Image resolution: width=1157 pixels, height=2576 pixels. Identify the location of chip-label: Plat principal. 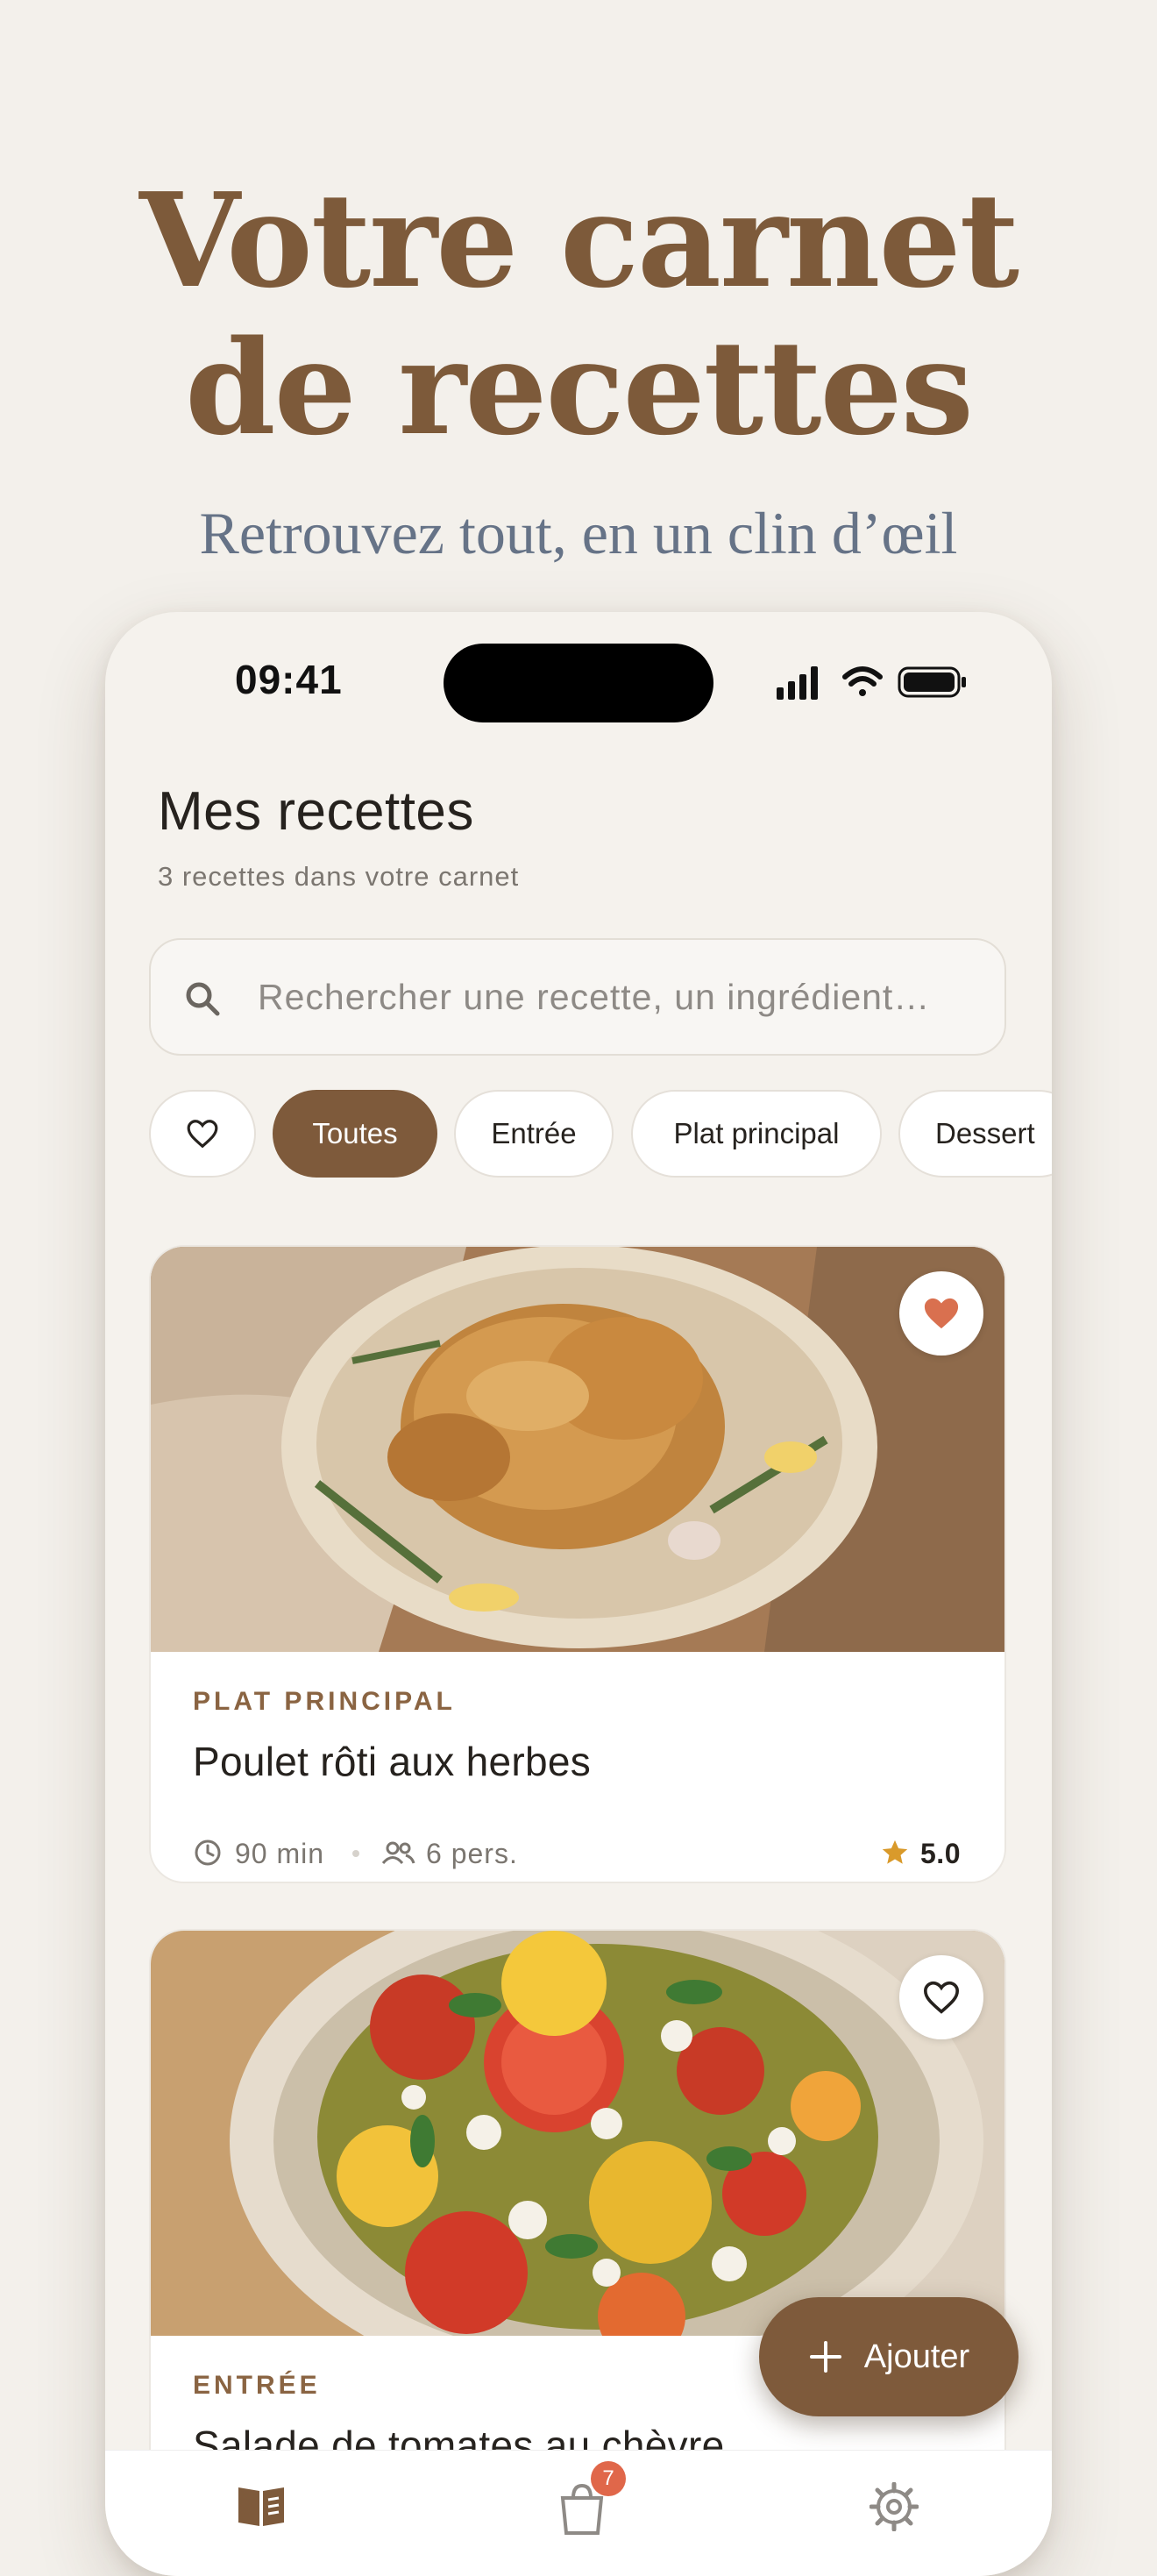
(756, 1133).